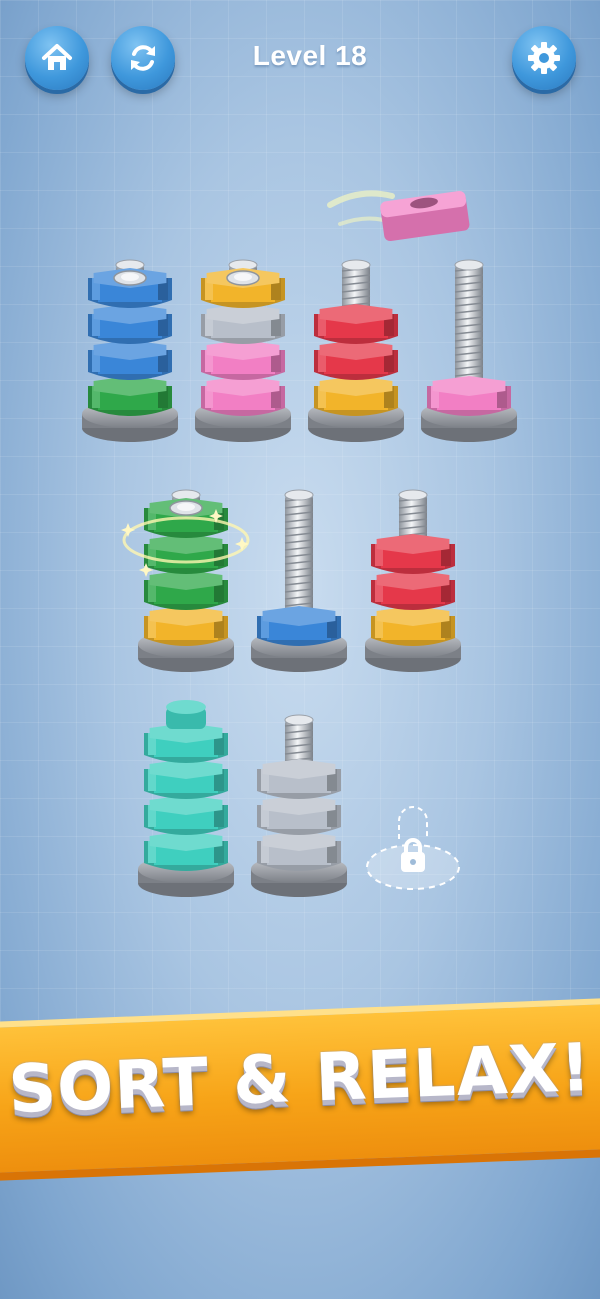 This screenshot has width=600, height=1299. What do you see at coordinates (413, 855) in the screenshot?
I see `lock-icon` at bounding box center [413, 855].